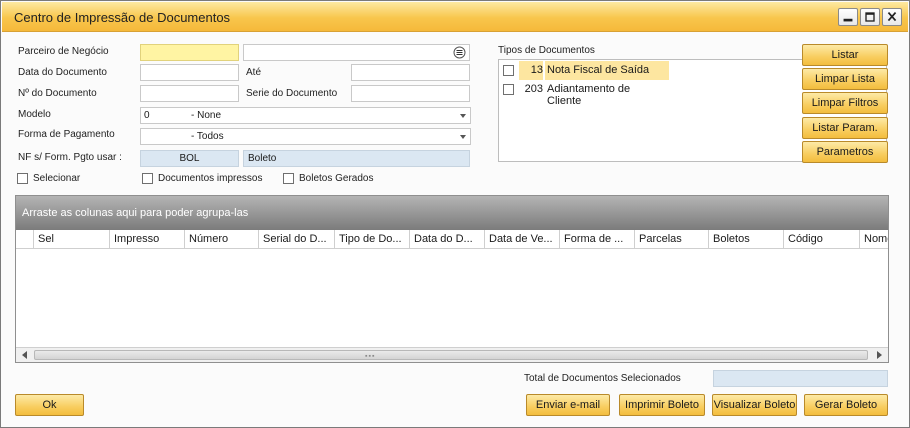  I want to click on doc-type-code: 203, so click(533, 89).